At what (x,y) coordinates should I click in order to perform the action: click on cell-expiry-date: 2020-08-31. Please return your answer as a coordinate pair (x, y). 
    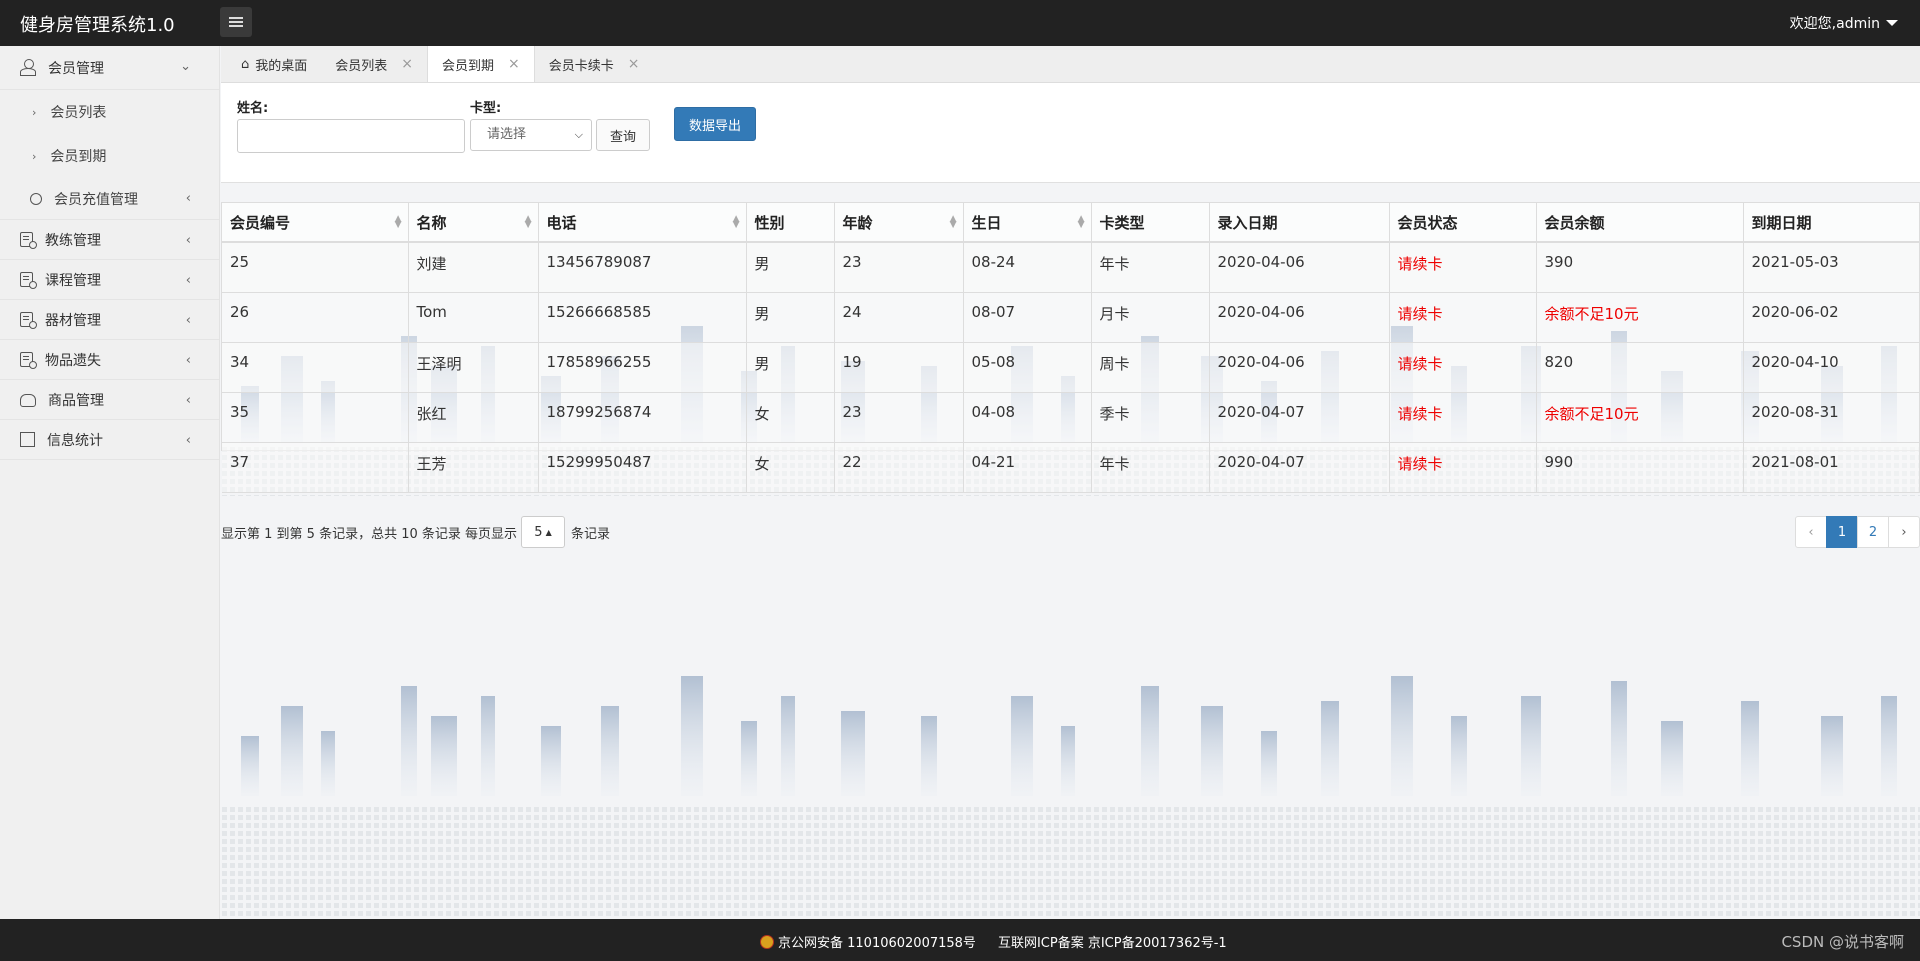
    Looking at the image, I should click on (1831, 417).